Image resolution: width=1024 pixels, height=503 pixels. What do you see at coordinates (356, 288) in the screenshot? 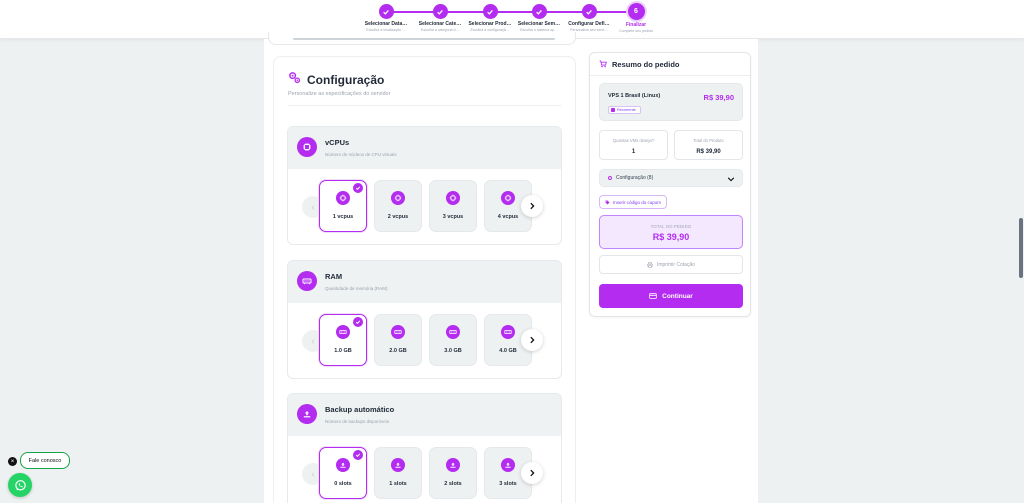
I see `section-subtitle: Quantidade de memória (RAM)` at bounding box center [356, 288].